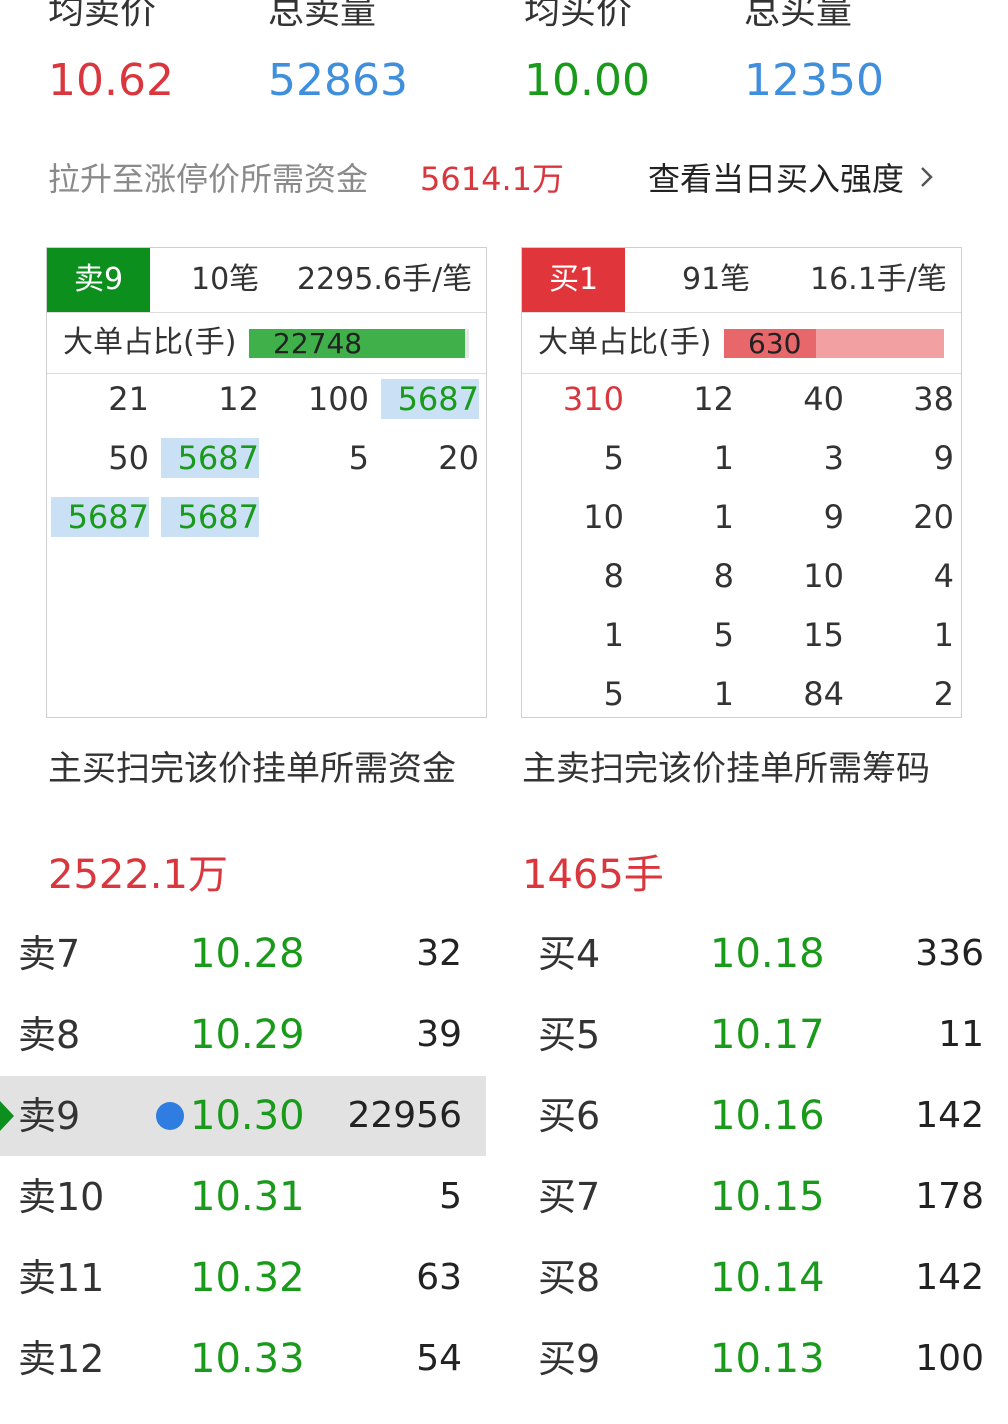 This screenshot has height=1424, width=1008. What do you see at coordinates (247, 1035) in the screenshot?
I see `order-book-price: 10.29` at bounding box center [247, 1035].